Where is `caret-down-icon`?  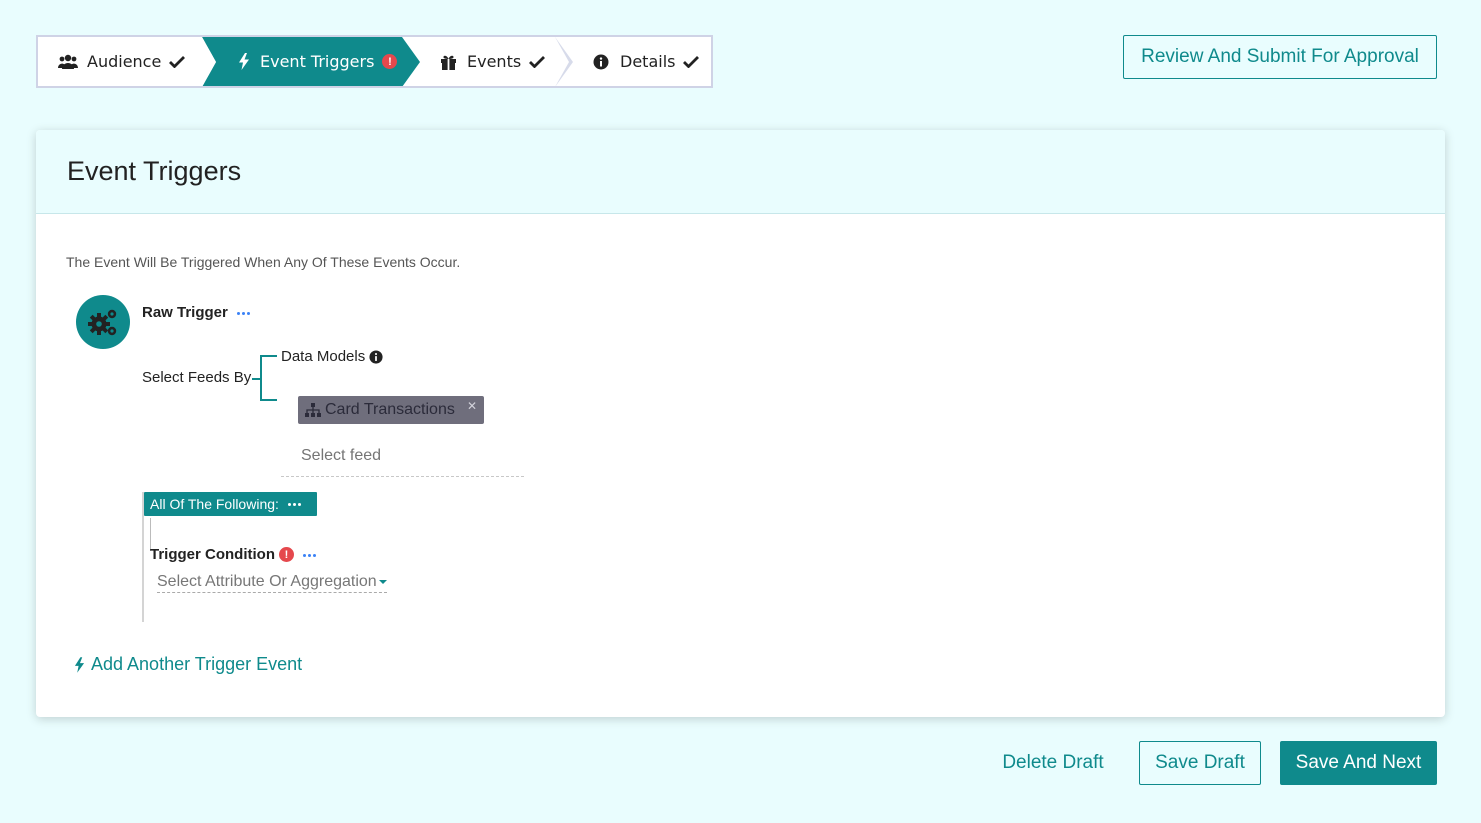
caret-down-icon is located at coordinates (382, 582).